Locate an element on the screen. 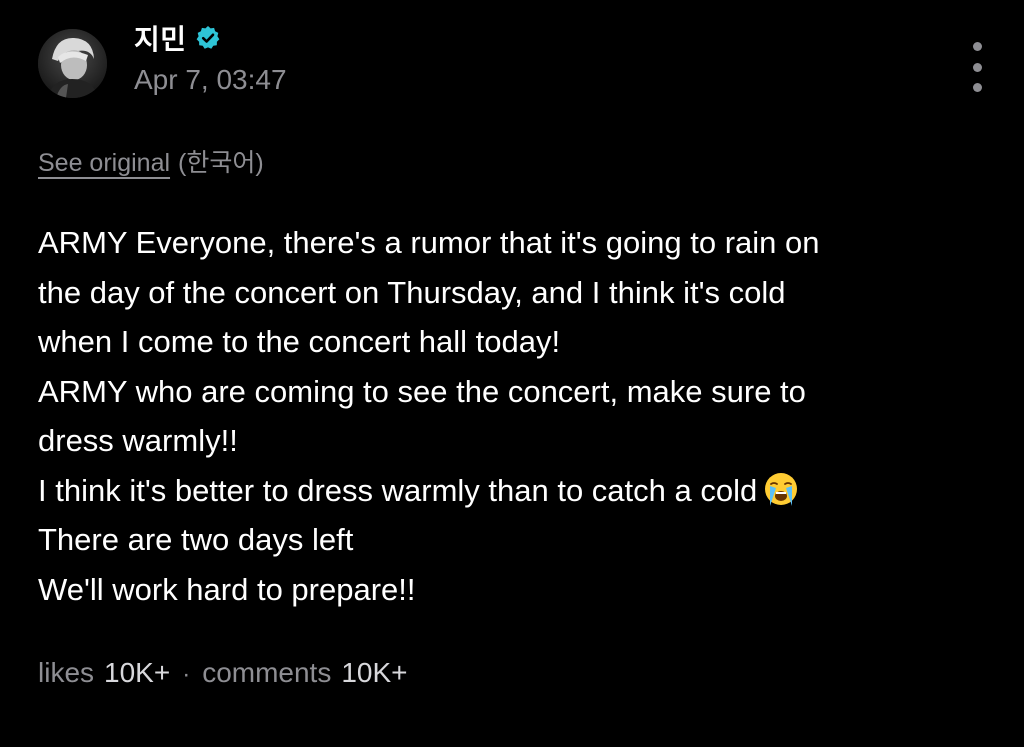 The height and width of the screenshot is (747, 1024). post-stats: likes 10K+ · comments 10K+ is located at coordinates (223, 673).